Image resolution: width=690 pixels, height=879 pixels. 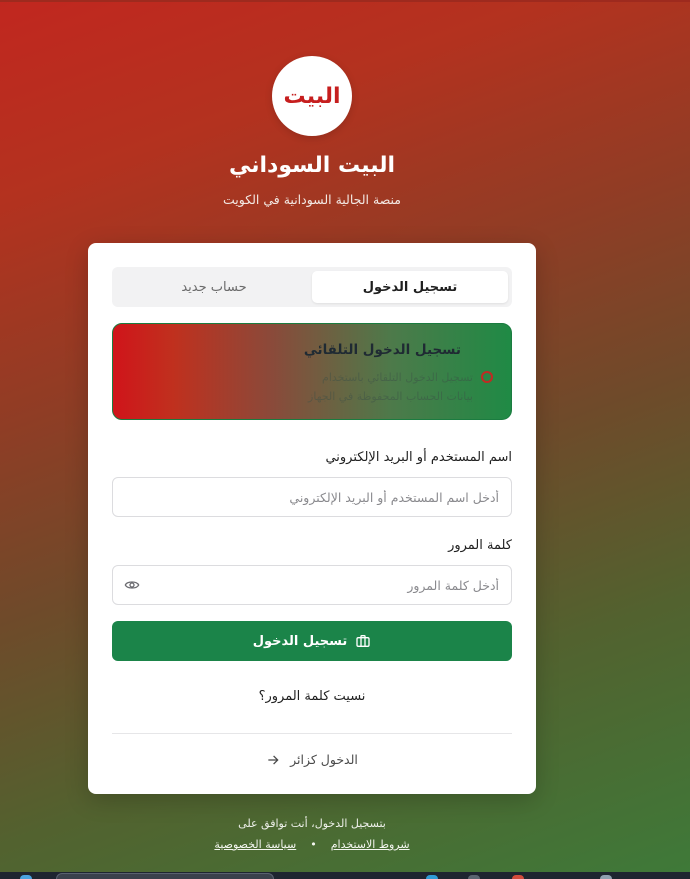 What do you see at coordinates (397, 377) in the screenshot?
I see `auto-login-line-1: تسجيل الدخول التلقائي باستخدام` at bounding box center [397, 377].